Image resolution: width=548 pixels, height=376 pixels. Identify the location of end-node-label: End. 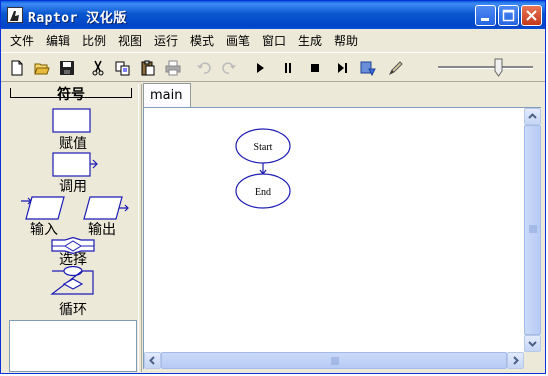
(263, 192).